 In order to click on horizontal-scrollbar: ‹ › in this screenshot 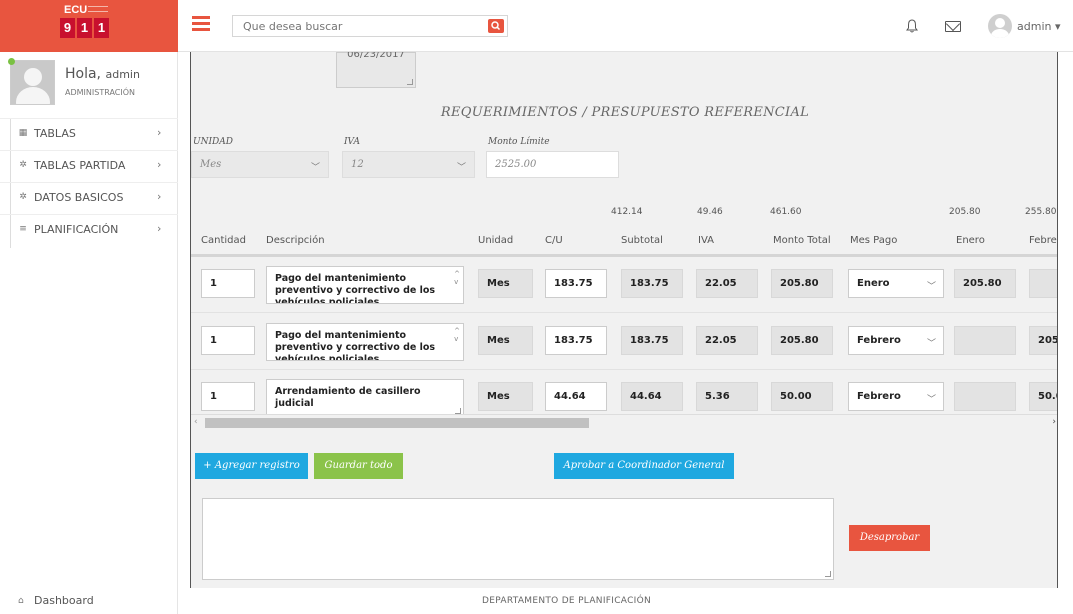, I will do `click(624, 422)`.